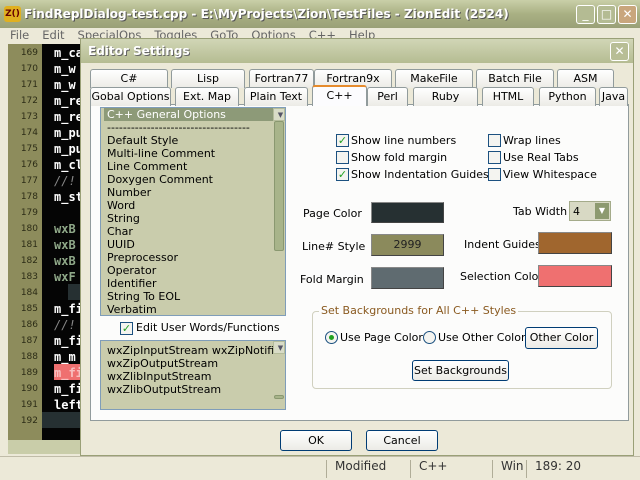 The height and width of the screenshot is (480, 640). Describe the element at coordinates (590, 211) in the screenshot. I see `tab-width-select: 4 ▼` at that location.